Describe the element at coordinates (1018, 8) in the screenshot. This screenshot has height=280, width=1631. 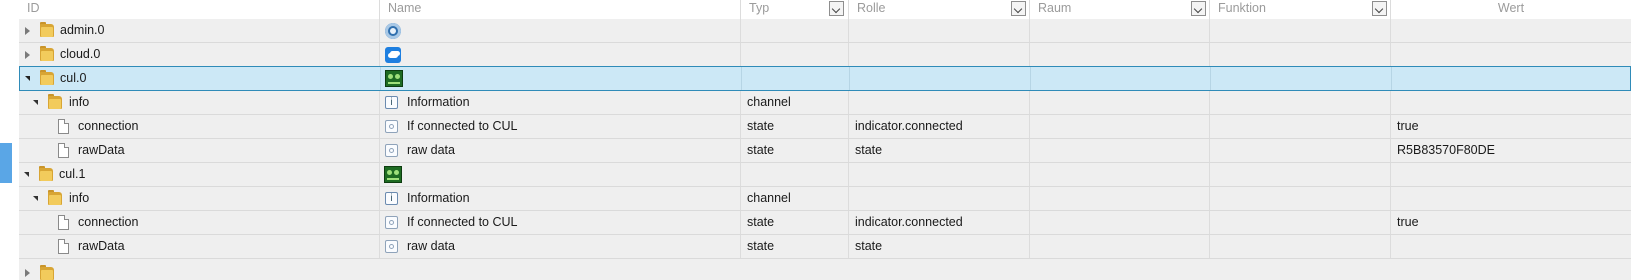
I see `rolle-filter-dropdown-icon` at that location.